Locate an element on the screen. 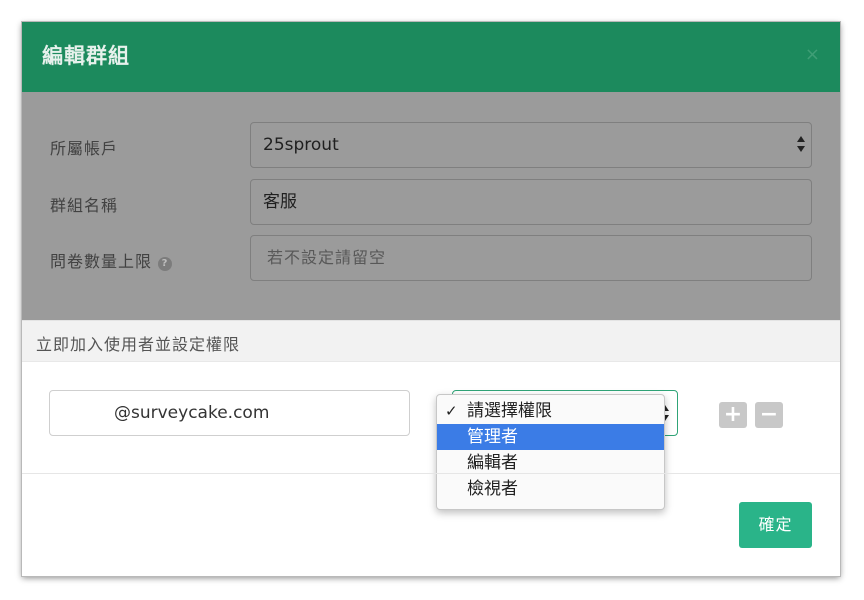 This screenshot has width=864, height=600. survey-limit-row: 問卷數量上限? 若不設定請留空 is located at coordinates (431, 258).